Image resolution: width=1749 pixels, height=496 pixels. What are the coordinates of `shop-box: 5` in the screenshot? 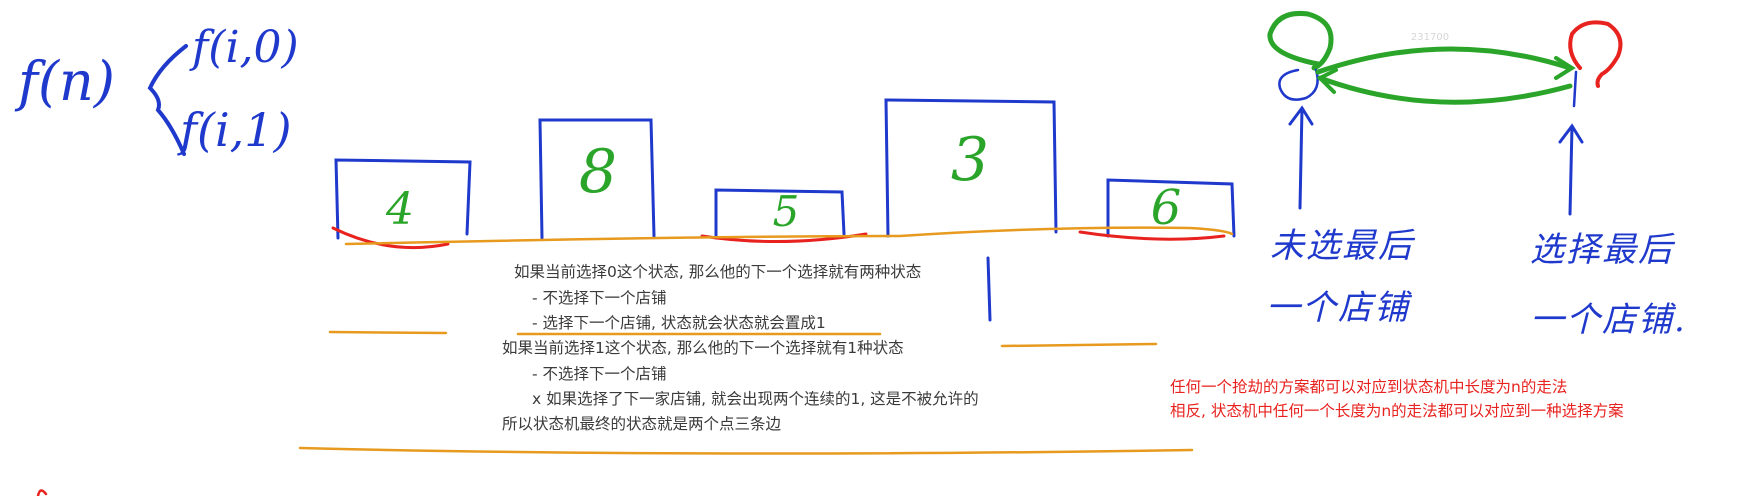 It's located at (784, 215).